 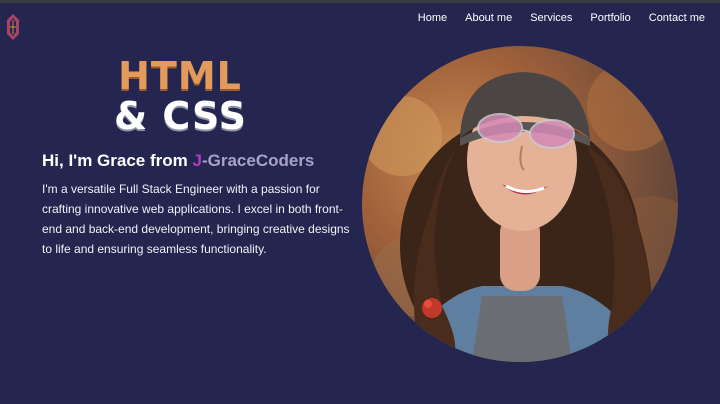 I want to click on nav-services: Services, so click(x=551, y=18).